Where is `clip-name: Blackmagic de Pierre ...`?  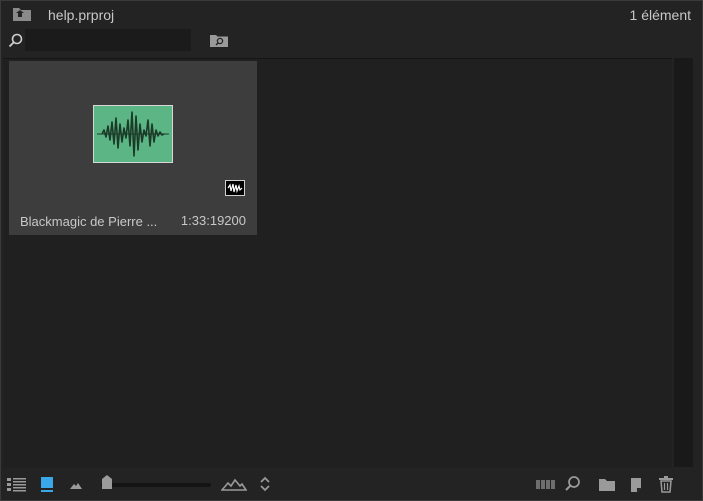
clip-name: Blackmagic de Pierre ... is located at coordinates (89, 221).